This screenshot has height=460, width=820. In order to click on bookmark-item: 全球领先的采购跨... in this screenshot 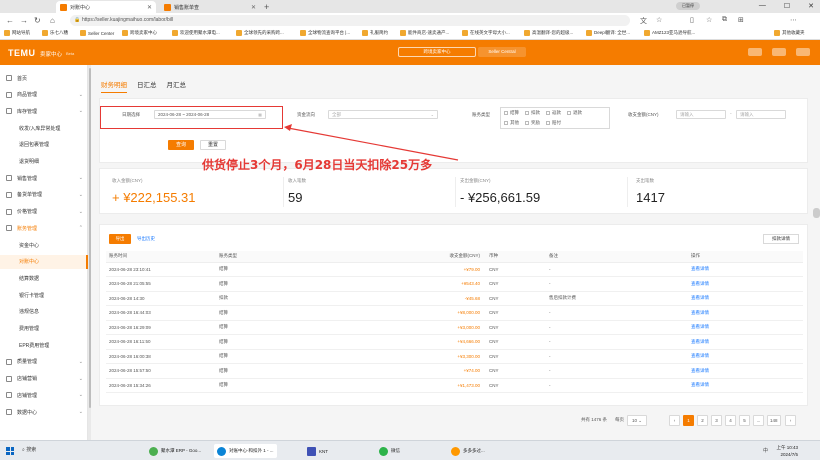, I will do `click(260, 33)`.